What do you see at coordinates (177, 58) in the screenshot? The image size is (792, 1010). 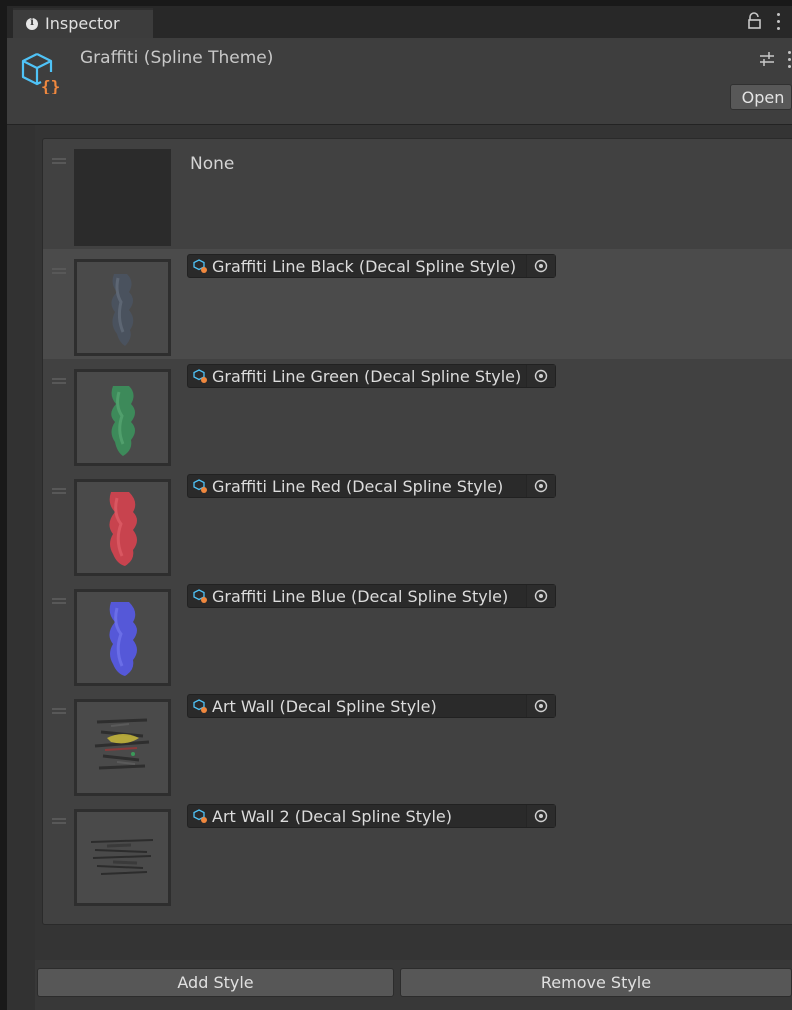 I see `asset-title: Graffiti (Spline Theme)` at bounding box center [177, 58].